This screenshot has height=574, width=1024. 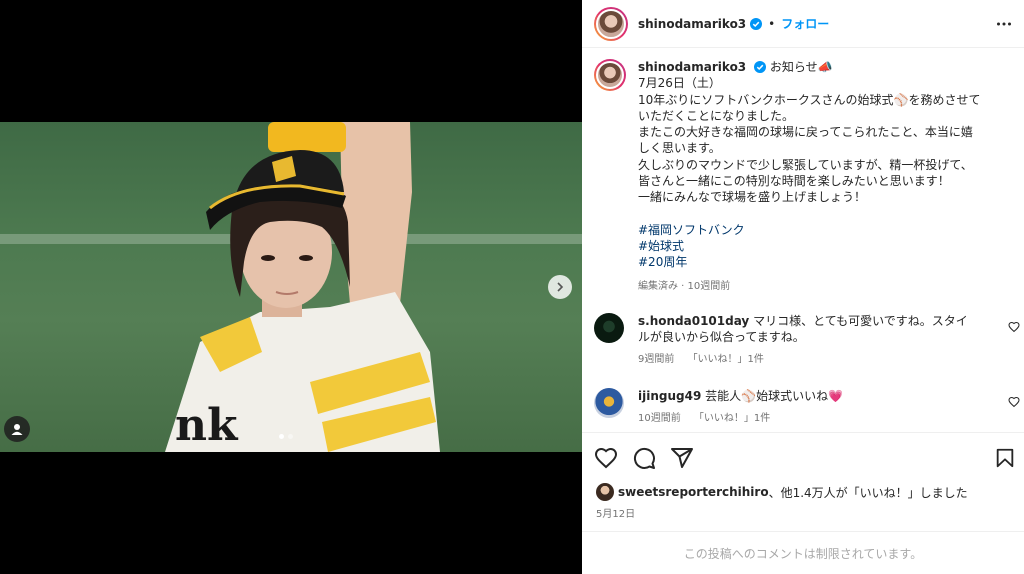 What do you see at coordinates (659, 418) in the screenshot?
I see `comment-time: 10週間前` at bounding box center [659, 418].